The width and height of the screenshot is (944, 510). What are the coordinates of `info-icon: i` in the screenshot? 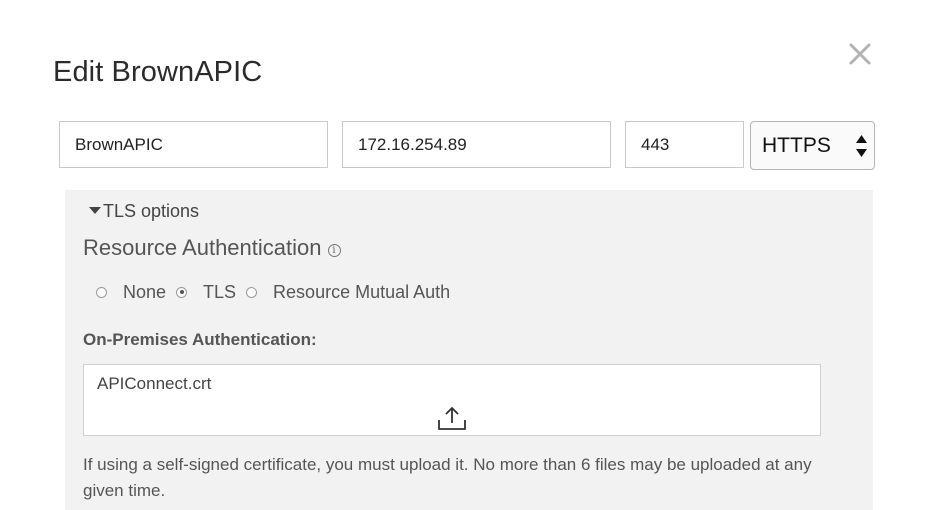 It's located at (334, 250).